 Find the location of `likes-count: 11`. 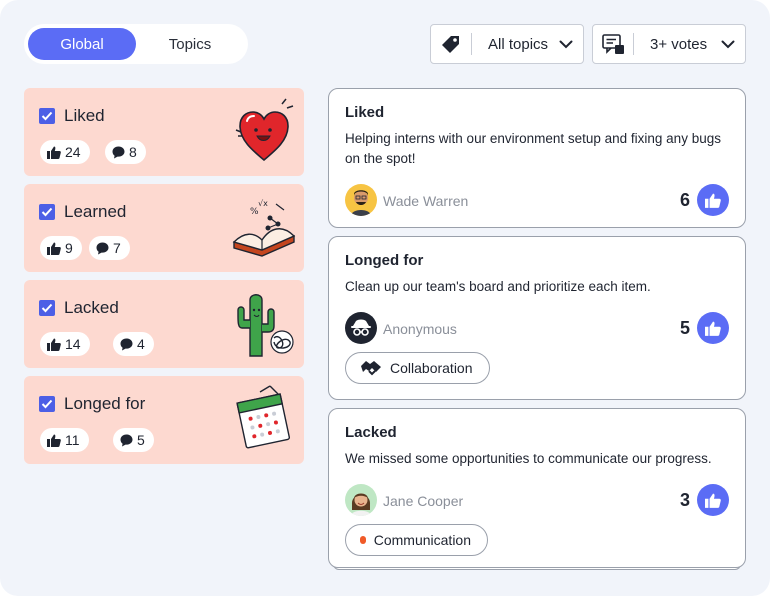

likes-count: 11 is located at coordinates (72, 440).